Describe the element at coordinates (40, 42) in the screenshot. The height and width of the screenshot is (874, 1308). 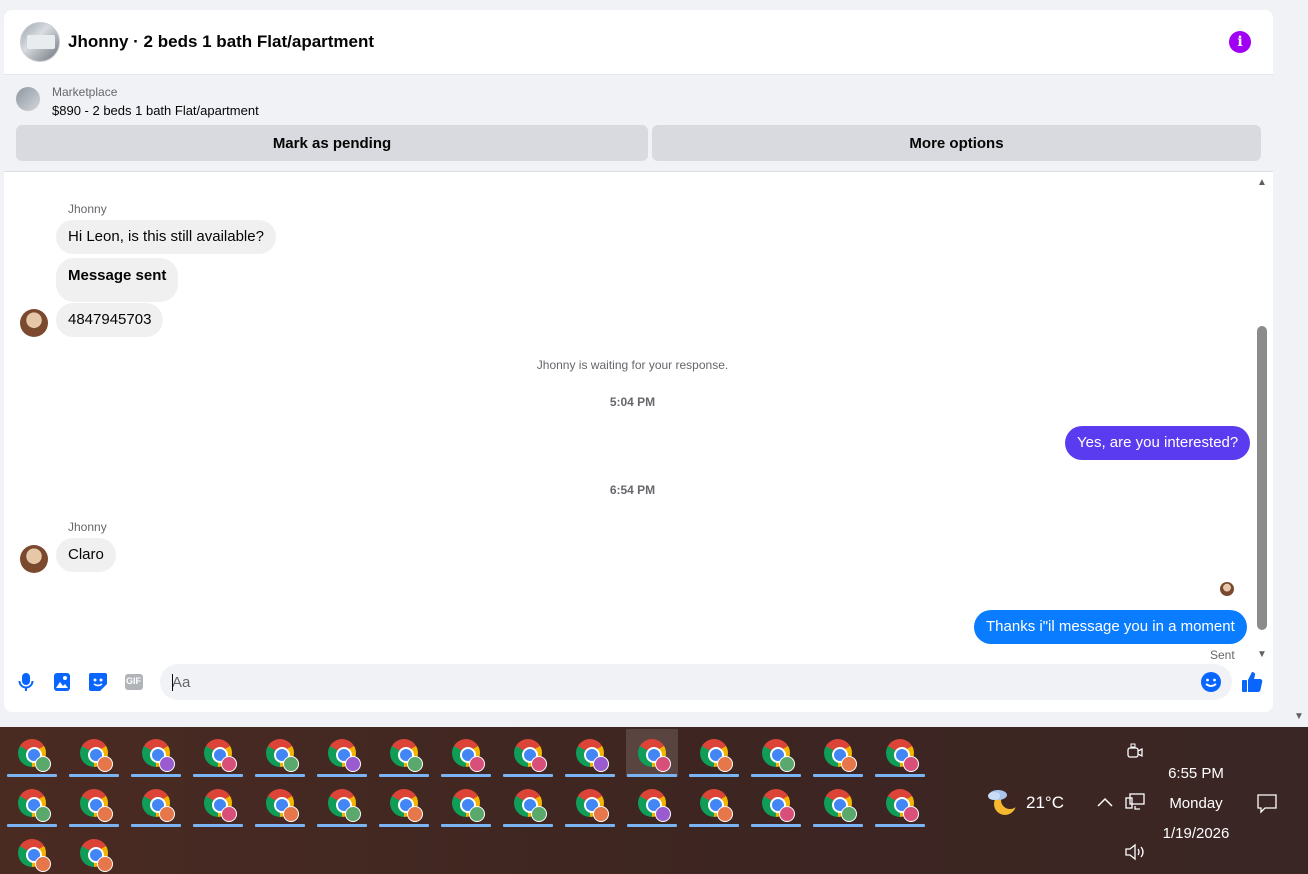
I see `listing-avatar` at that location.